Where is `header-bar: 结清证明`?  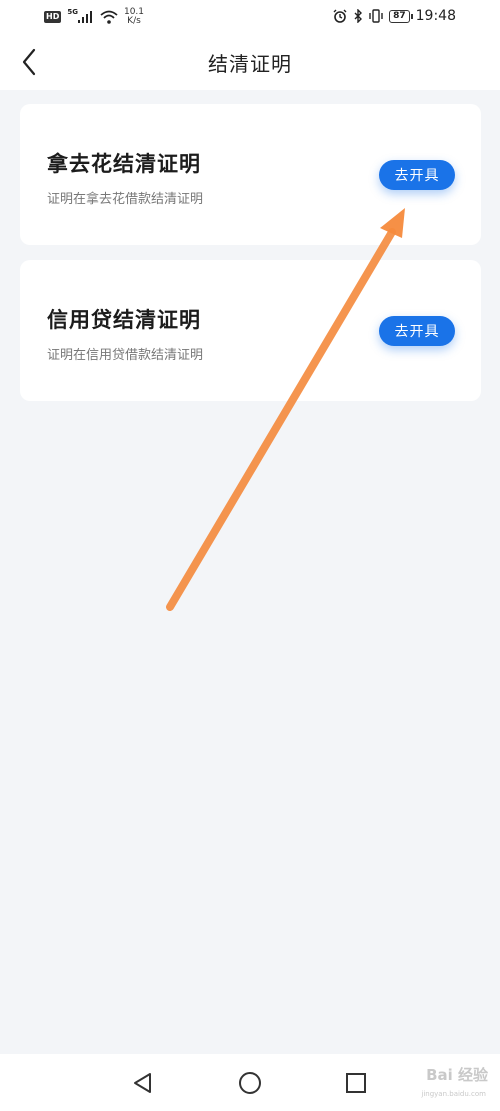 header-bar: 结清证明 is located at coordinates (250, 62).